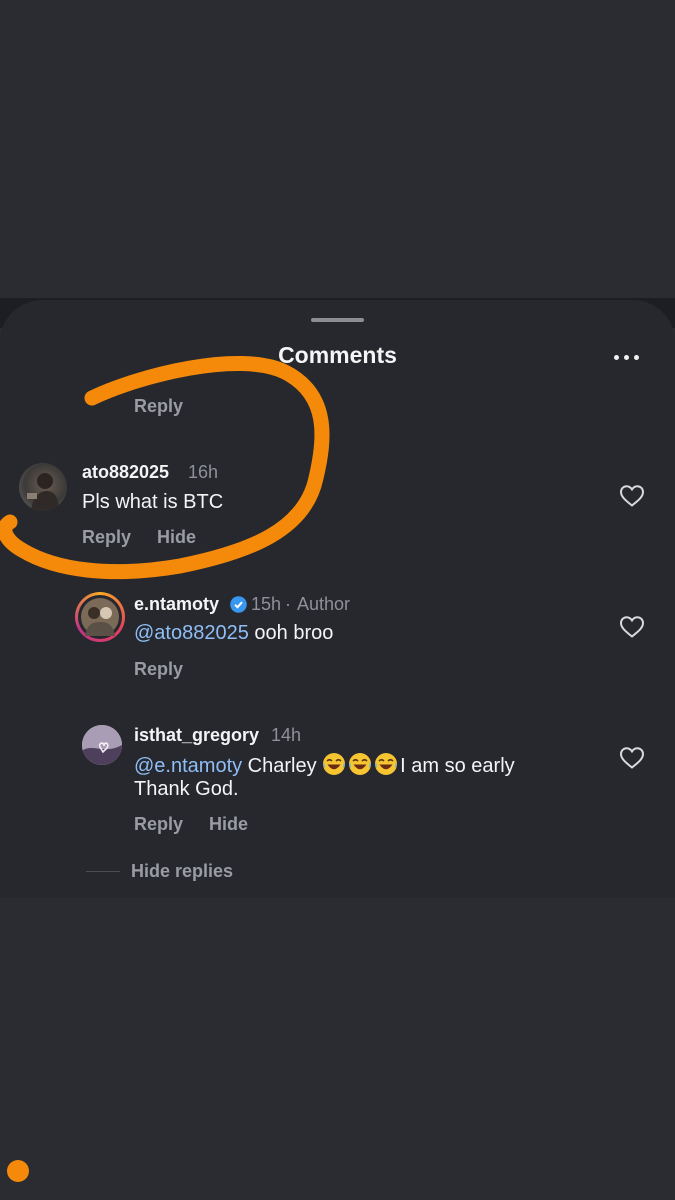 This screenshot has width=675, height=1200. I want to click on reply-time: 15h, so click(266, 604).